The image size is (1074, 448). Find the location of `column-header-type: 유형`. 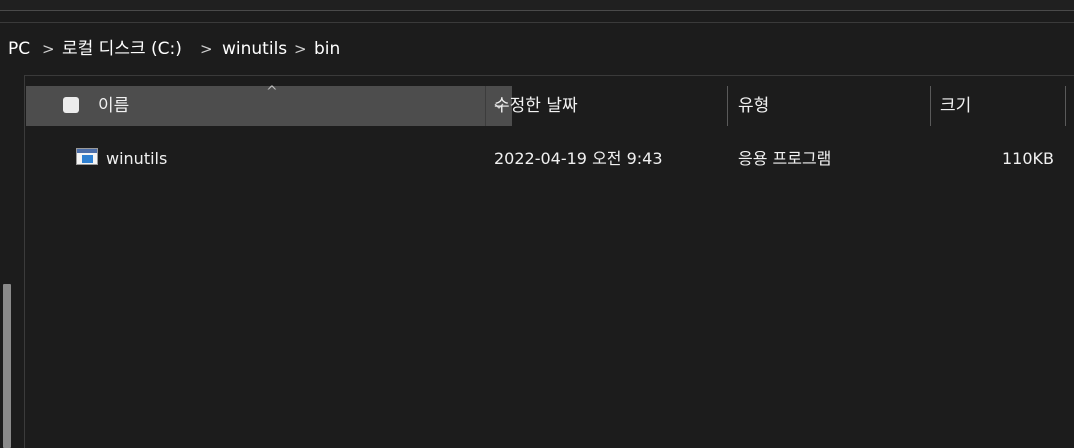

column-header-type: 유형 is located at coordinates (753, 106).